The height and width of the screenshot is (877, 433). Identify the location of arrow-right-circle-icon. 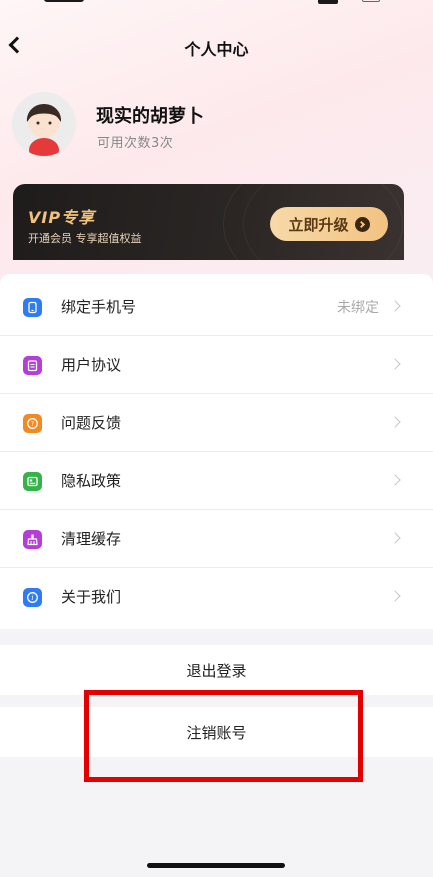
(362, 224).